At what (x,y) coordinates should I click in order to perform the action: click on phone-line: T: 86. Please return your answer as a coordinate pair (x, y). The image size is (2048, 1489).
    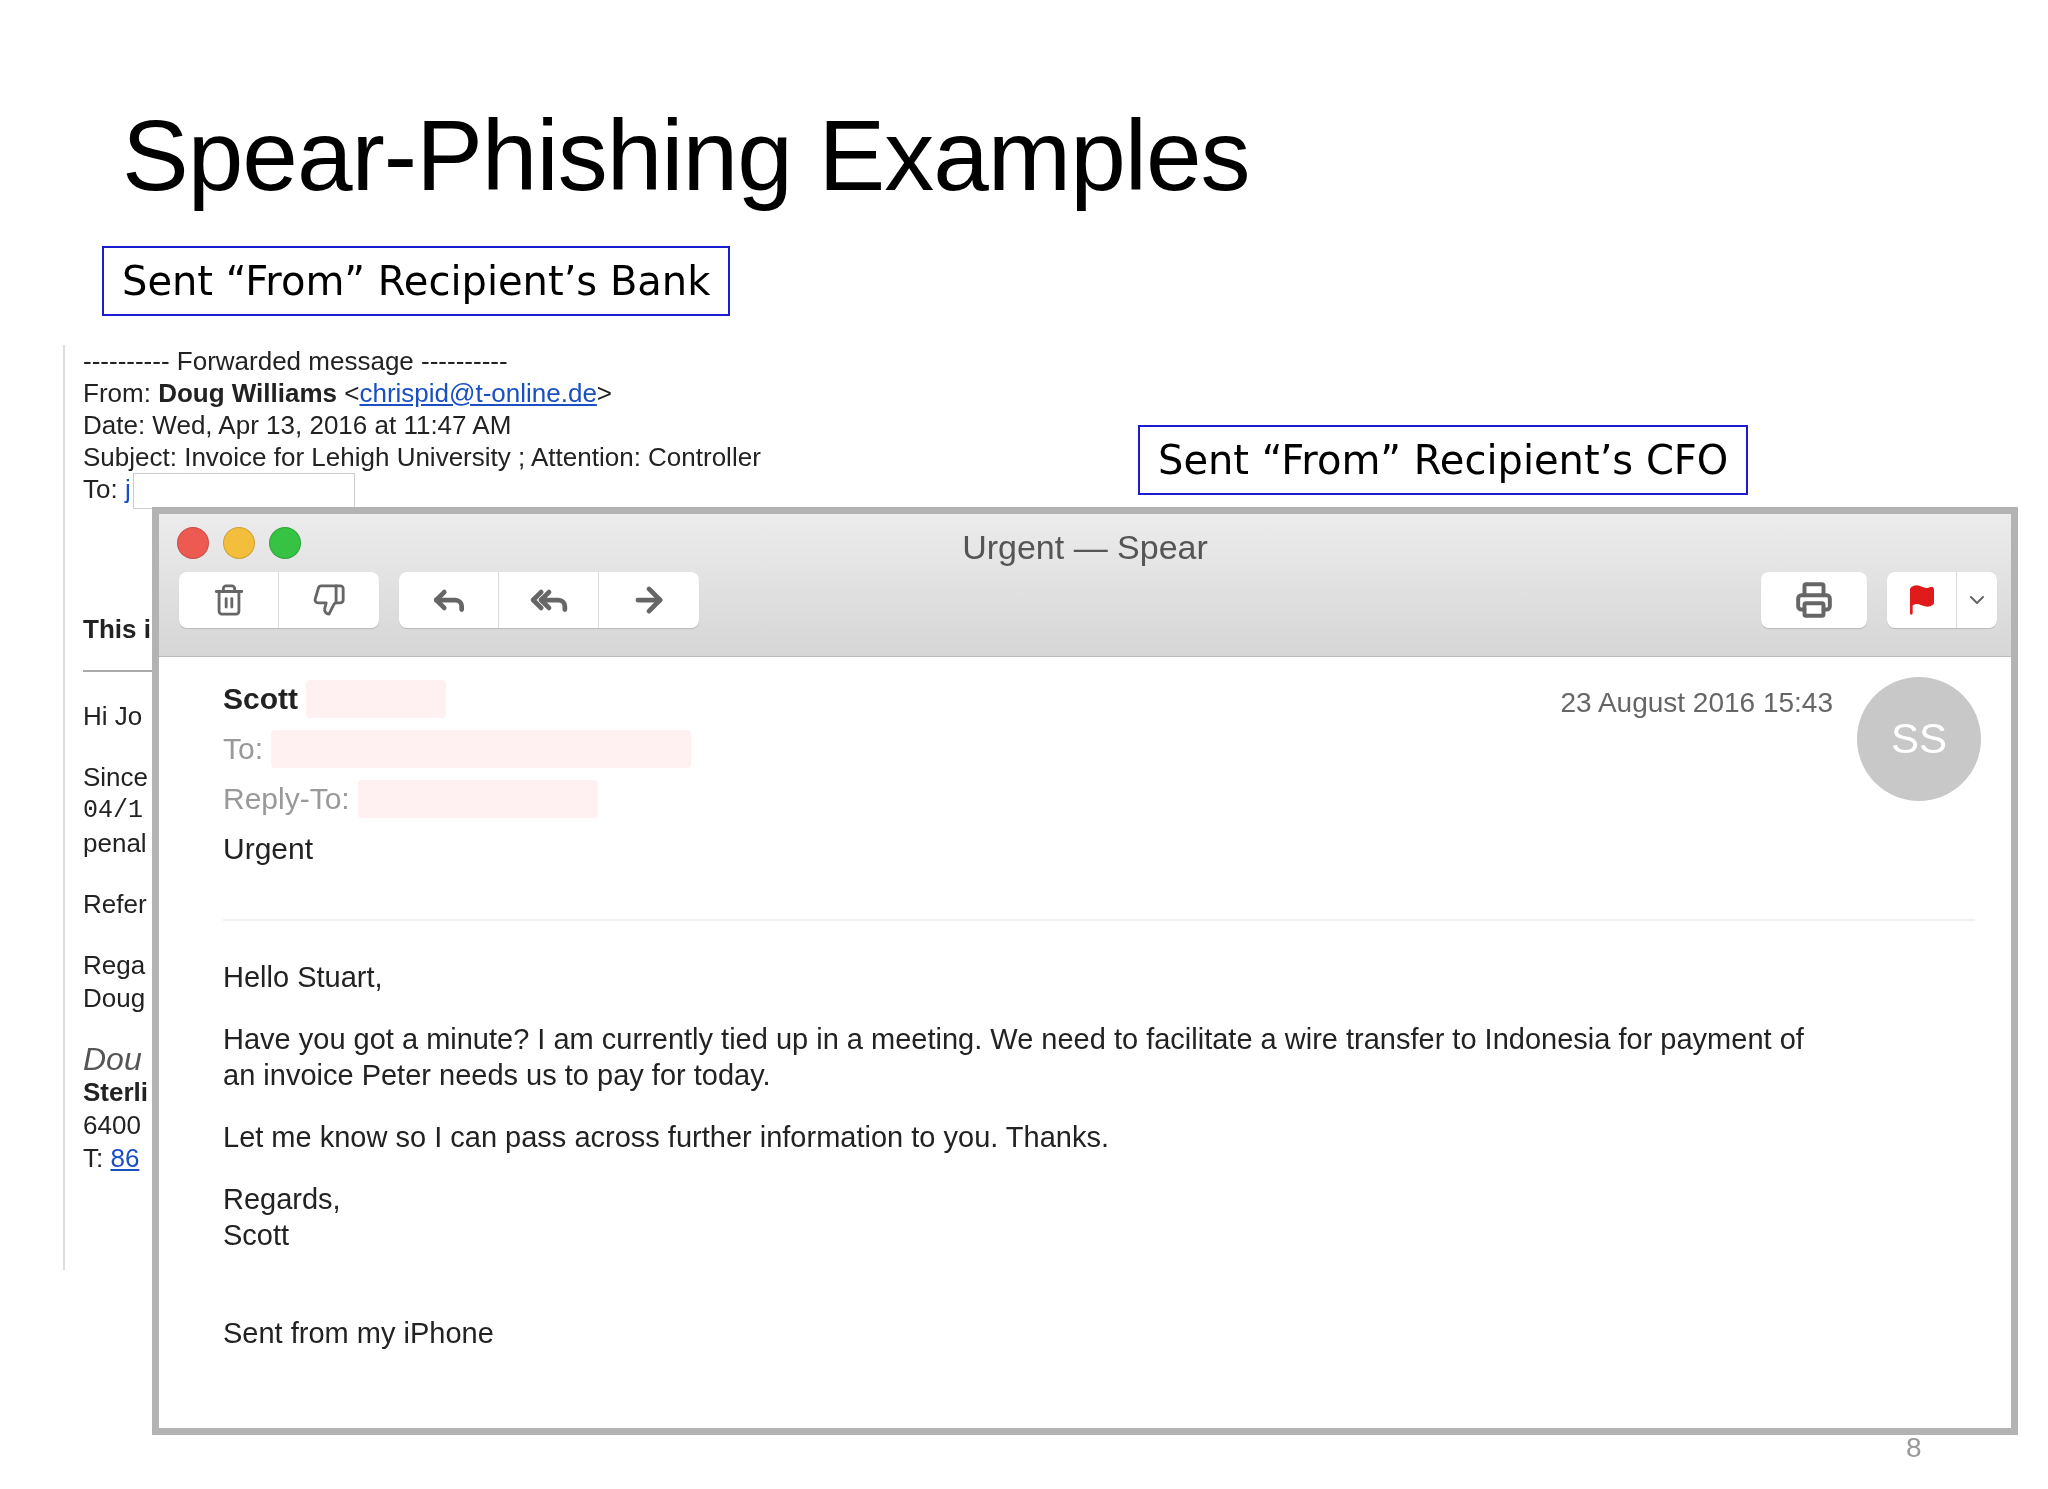
    Looking at the image, I should click on (111, 1159).